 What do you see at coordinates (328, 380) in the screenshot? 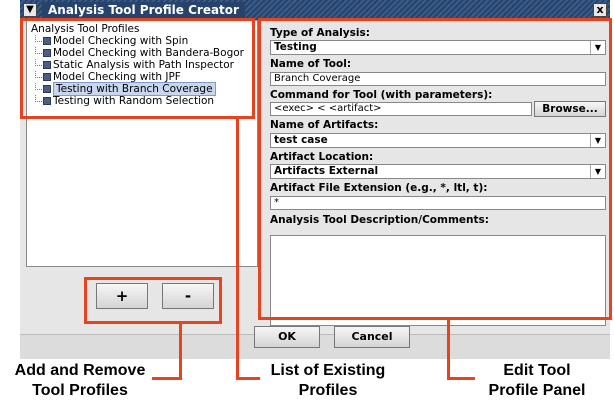
I see `list-annotation: List of Existing Profiles` at bounding box center [328, 380].